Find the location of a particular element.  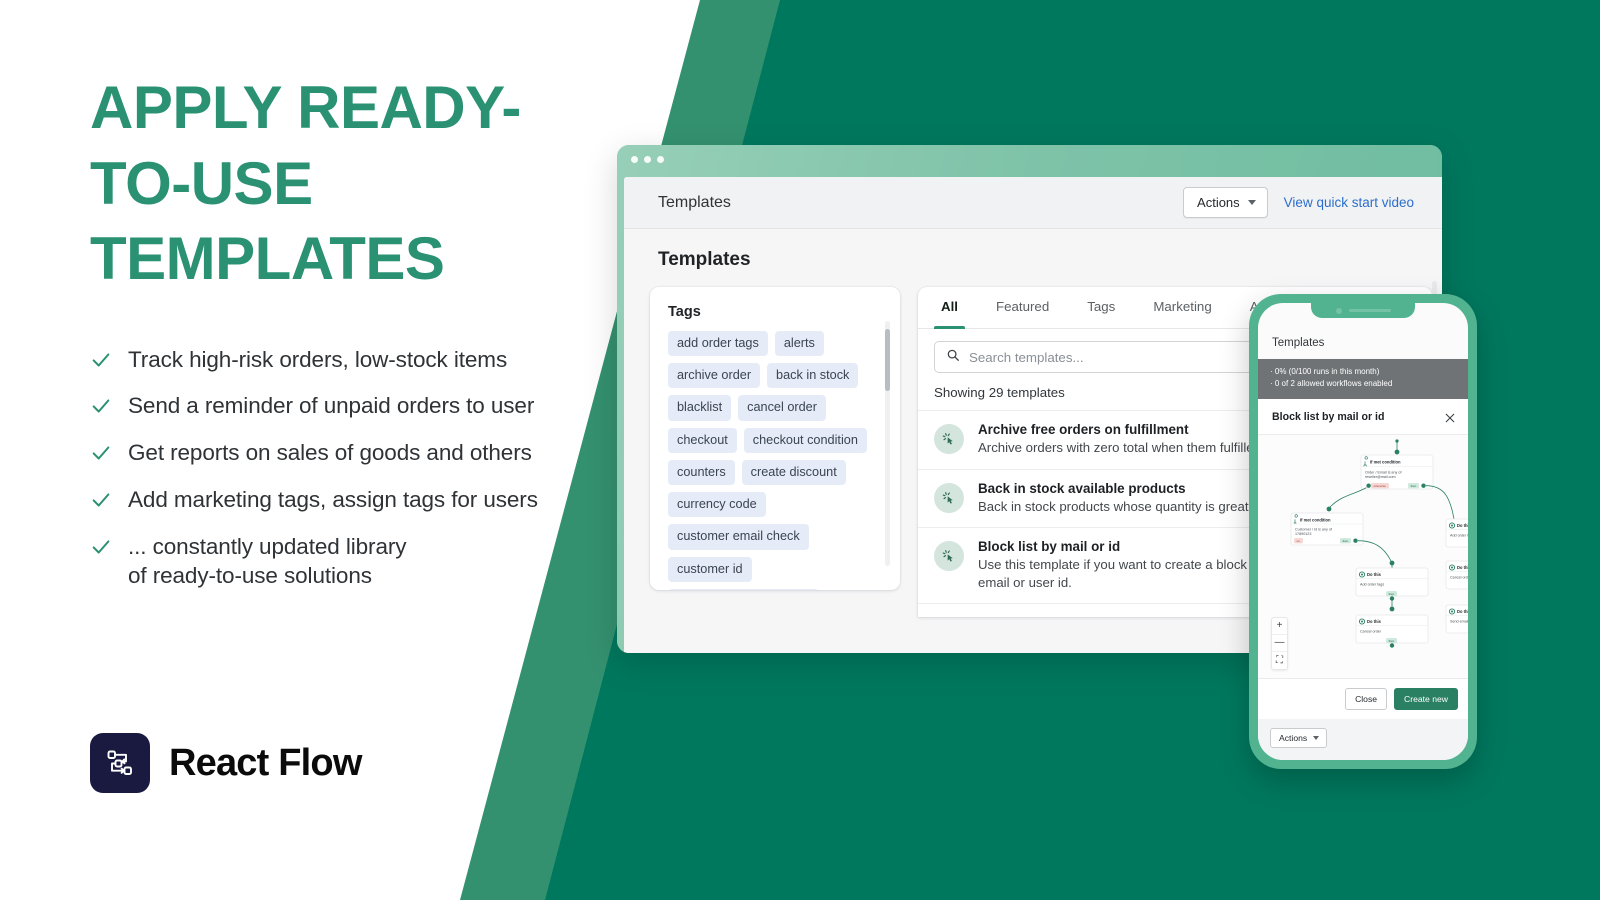

tag-chip: checkout condition is located at coordinates (805, 440).